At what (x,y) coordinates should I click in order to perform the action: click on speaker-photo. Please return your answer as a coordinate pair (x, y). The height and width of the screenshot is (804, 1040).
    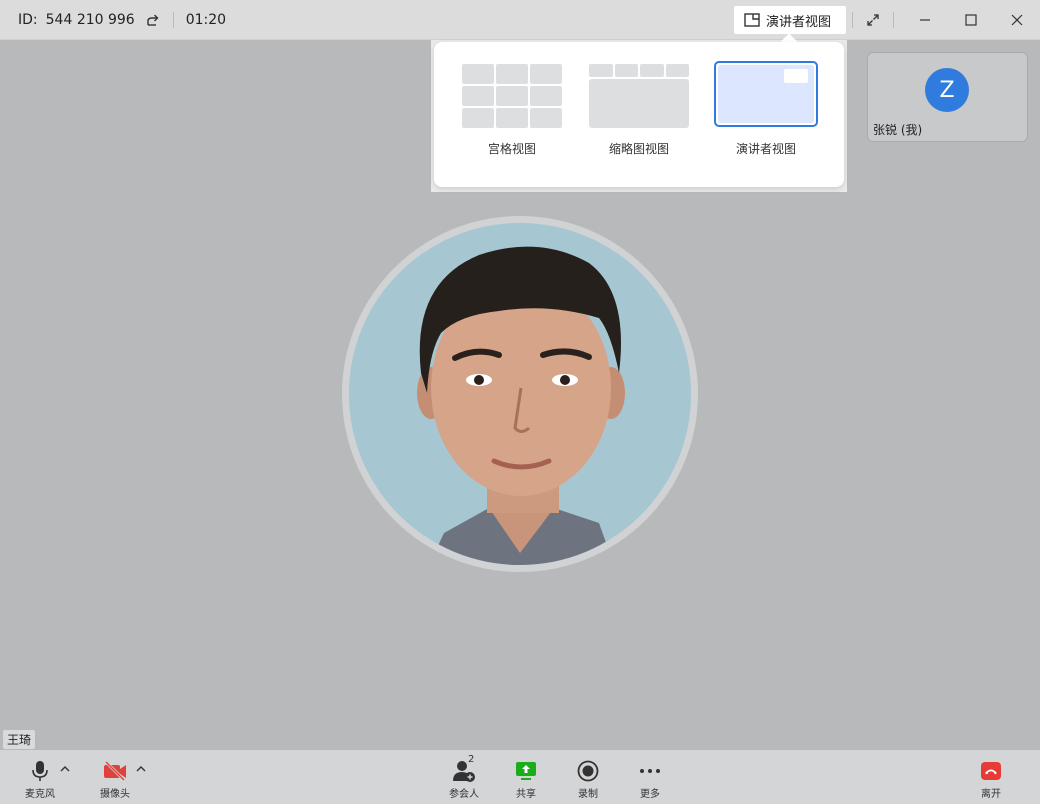
    Looking at the image, I should click on (520, 394).